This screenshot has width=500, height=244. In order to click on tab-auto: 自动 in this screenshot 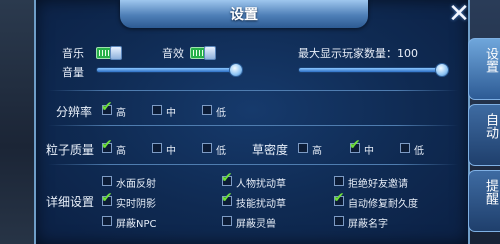, I will do `click(484, 135)`.